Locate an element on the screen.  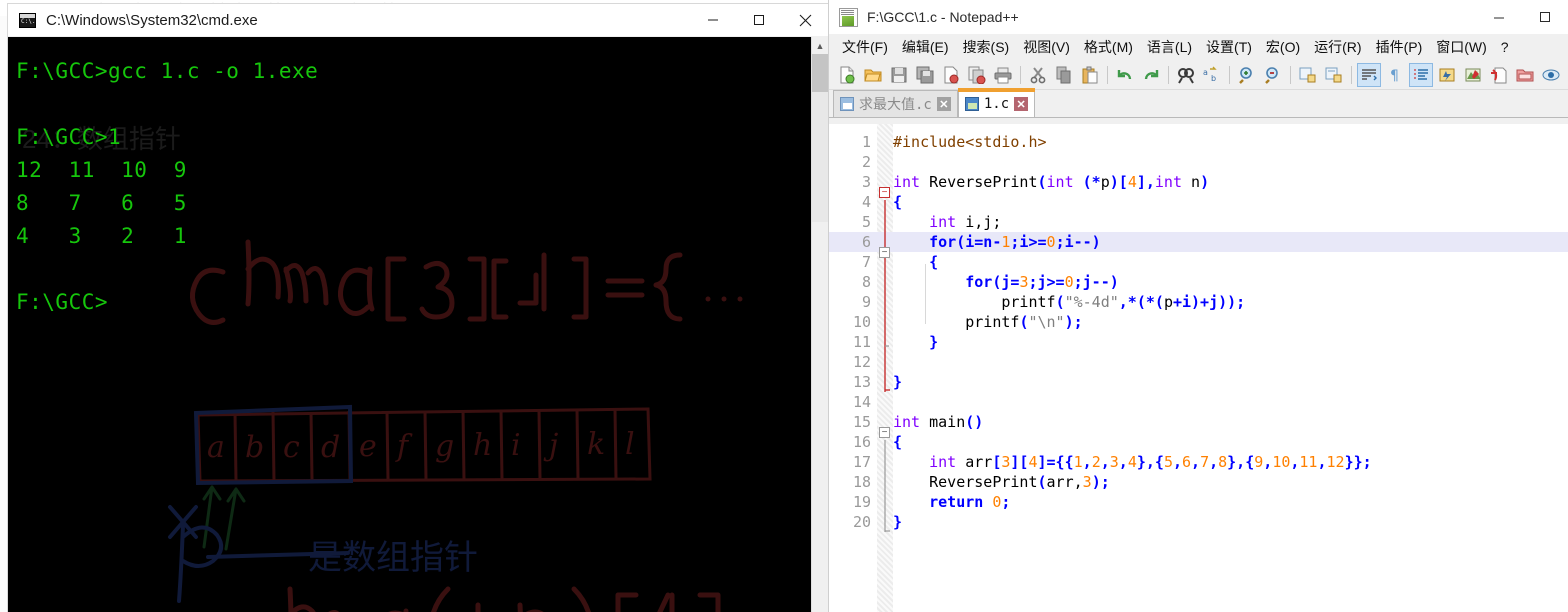
code-line: 5 int i,j; is located at coordinates (1198, 222).